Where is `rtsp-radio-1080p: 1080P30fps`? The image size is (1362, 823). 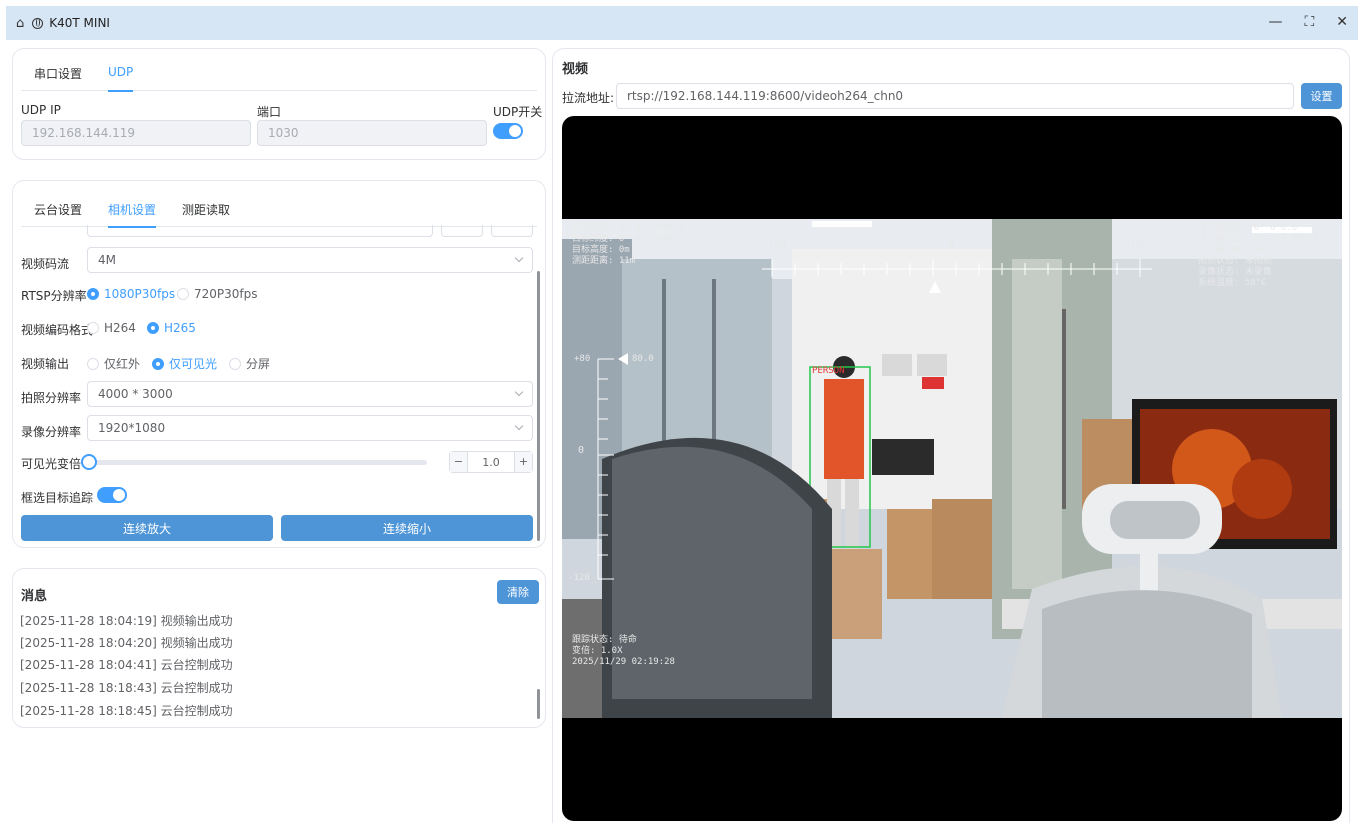 rtsp-radio-1080p: 1080P30fps is located at coordinates (131, 294).